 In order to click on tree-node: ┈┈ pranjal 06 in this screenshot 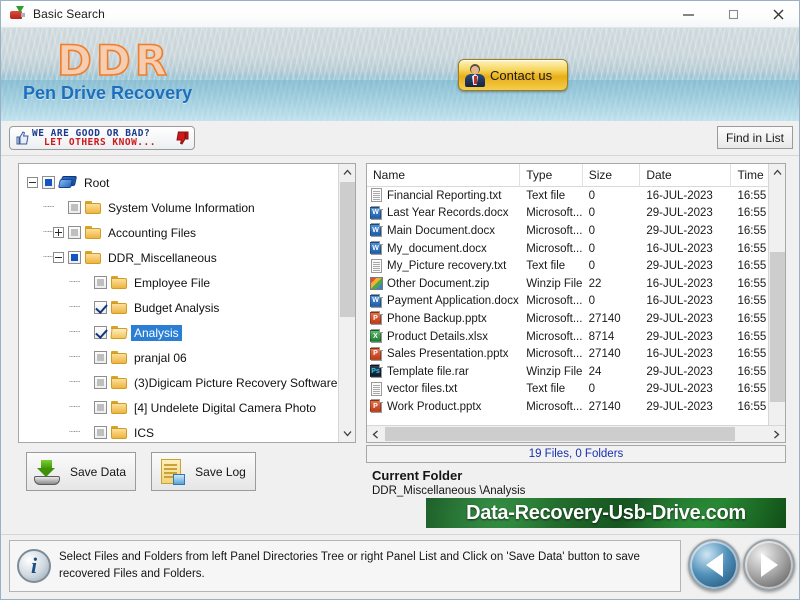, I will do `click(179, 357)`.